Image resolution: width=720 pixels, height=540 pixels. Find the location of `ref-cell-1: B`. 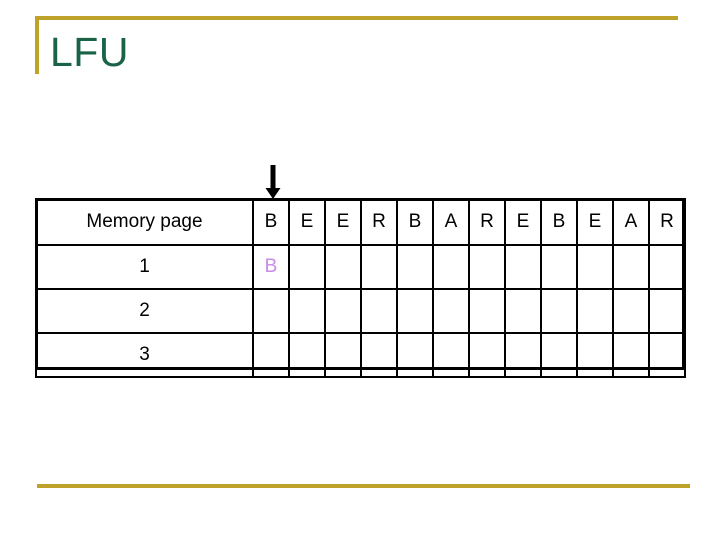

ref-cell-1: B is located at coordinates (271, 222).